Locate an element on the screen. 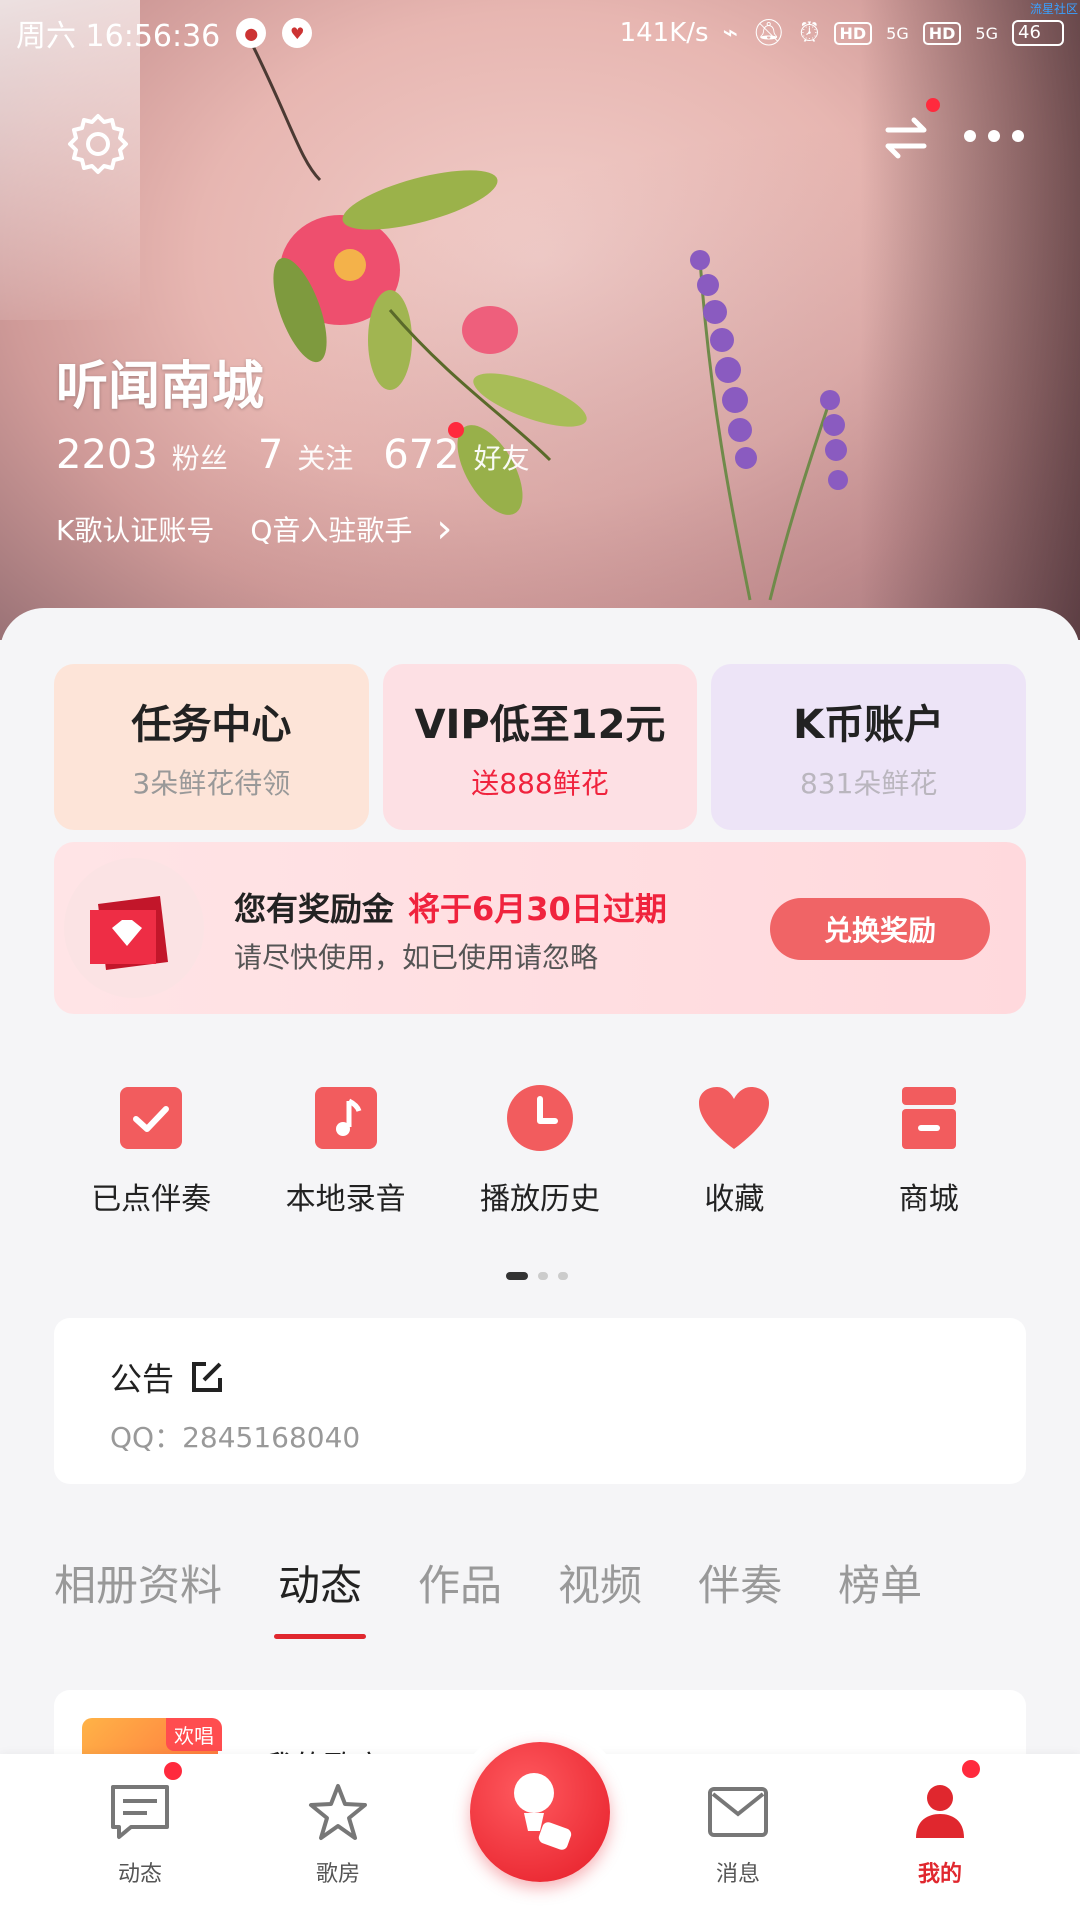  announcement-title: 公告 is located at coordinates (167, 1377).